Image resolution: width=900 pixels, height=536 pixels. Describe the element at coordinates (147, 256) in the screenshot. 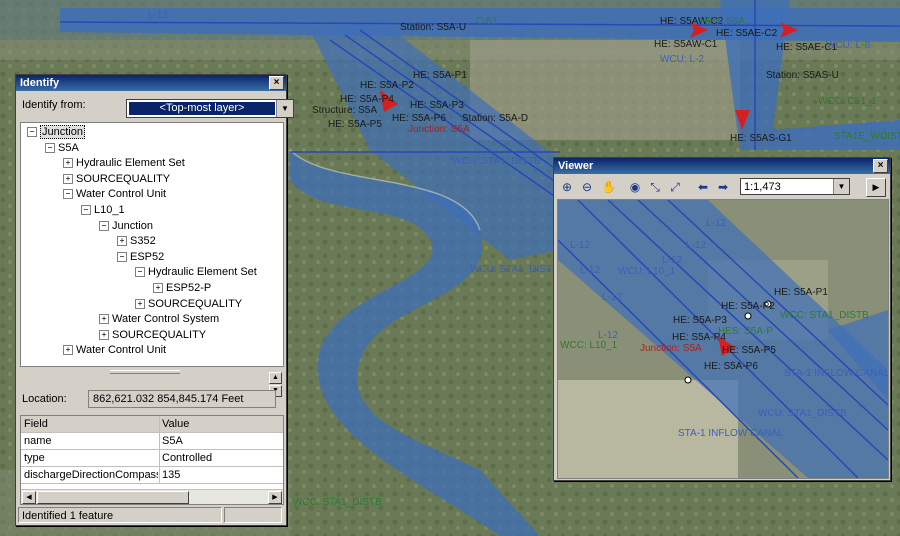

I see `tree-node-label: ESP52` at that location.